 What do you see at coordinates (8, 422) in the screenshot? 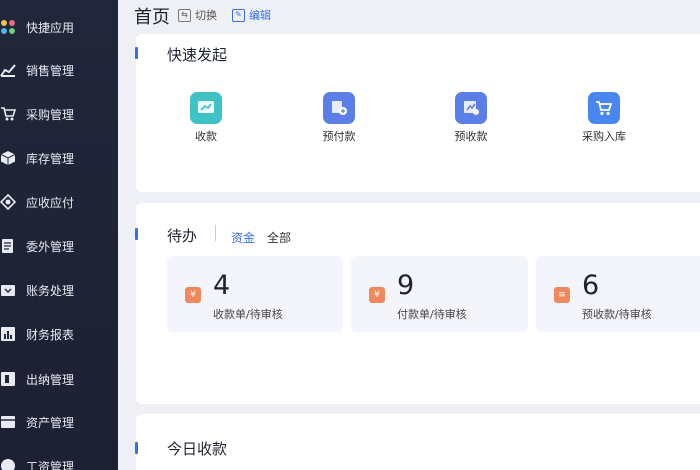
I see `asset-icon` at bounding box center [8, 422].